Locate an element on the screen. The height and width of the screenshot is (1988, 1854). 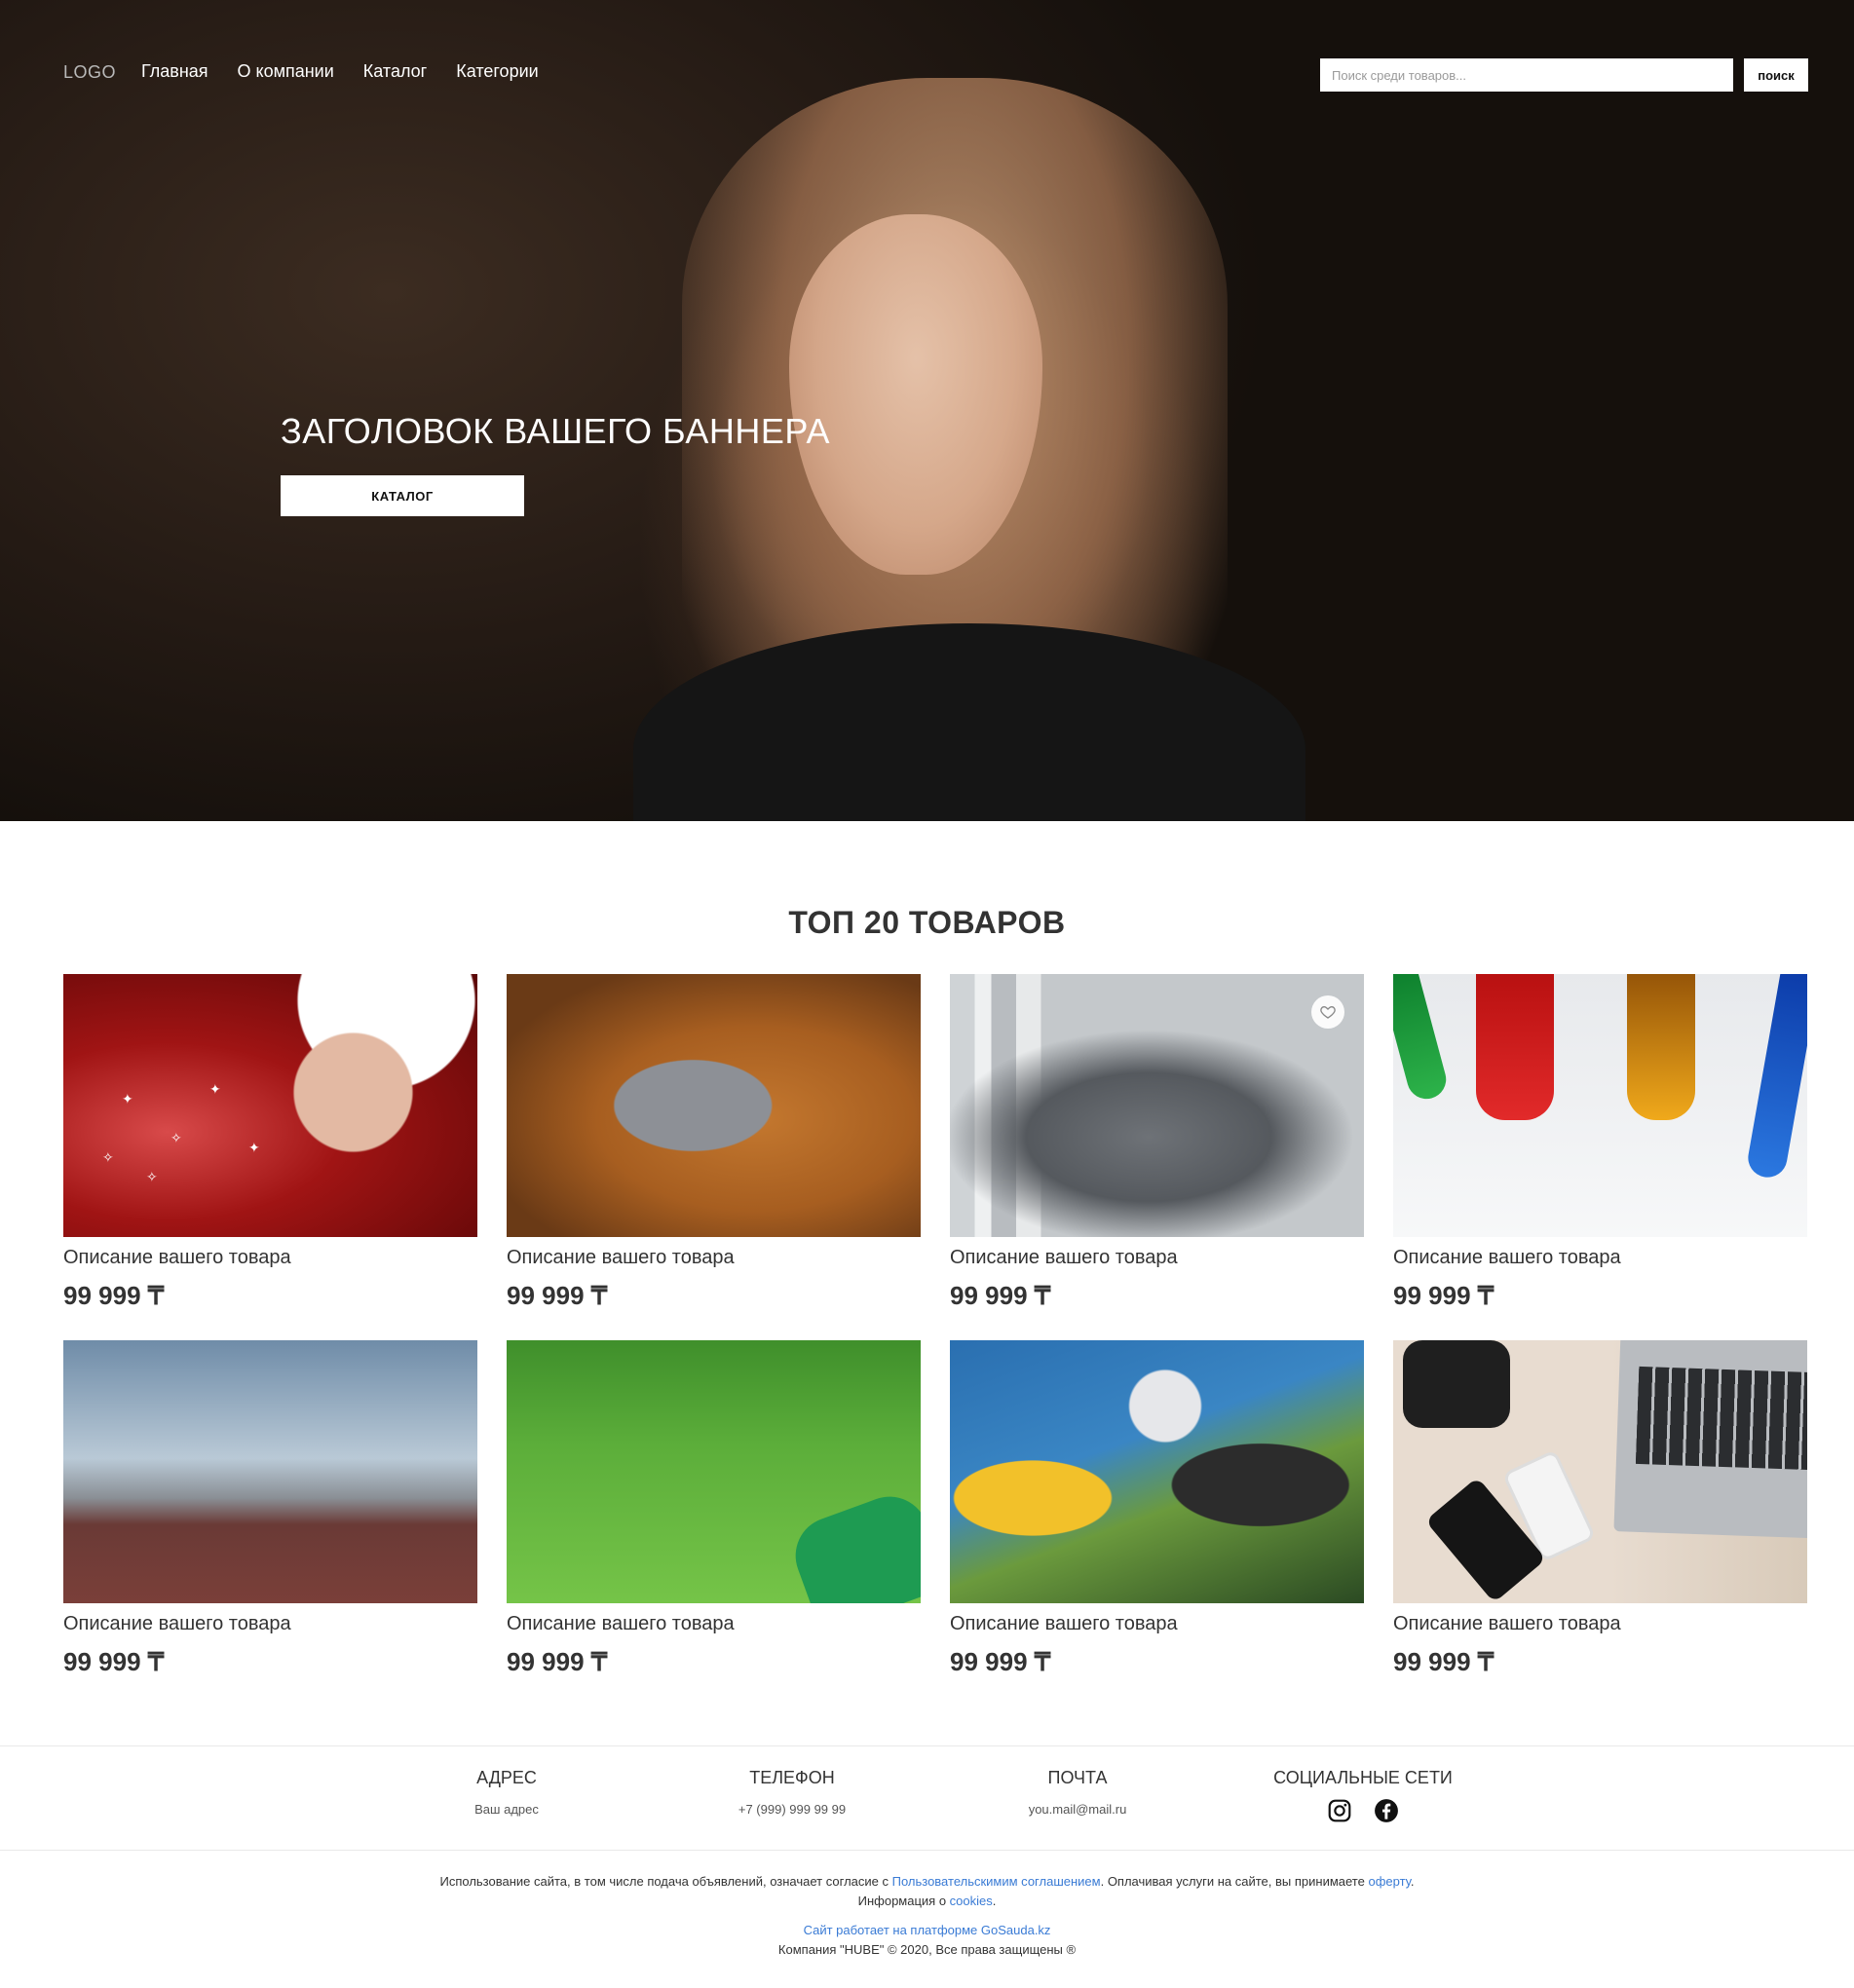
laptop-shape is located at coordinates (1710, 1439).